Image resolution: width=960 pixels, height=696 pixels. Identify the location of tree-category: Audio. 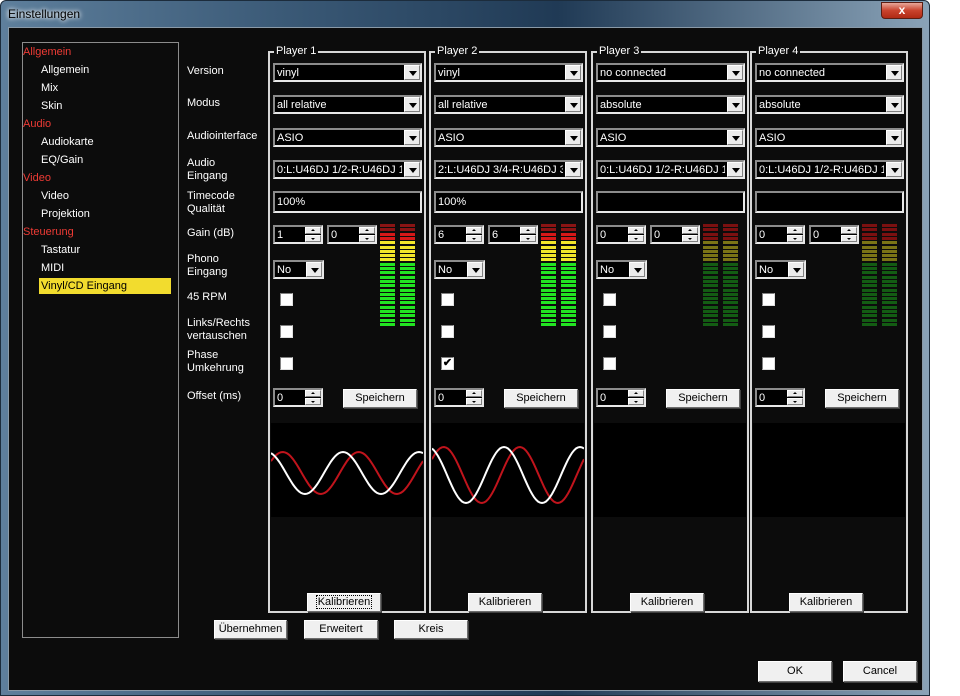
(37, 124).